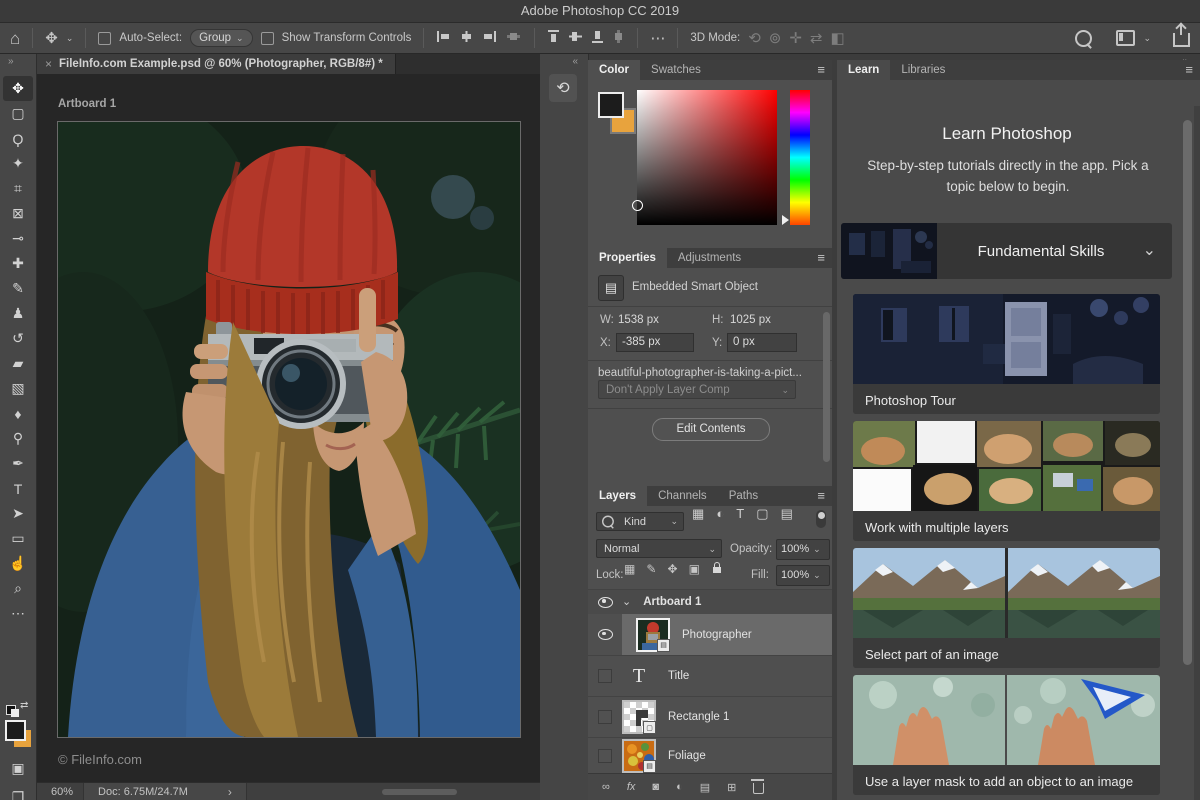 The width and height of the screenshot is (1200, 800). I want to click on filter-image-icon: ▦, so click(698, 513).